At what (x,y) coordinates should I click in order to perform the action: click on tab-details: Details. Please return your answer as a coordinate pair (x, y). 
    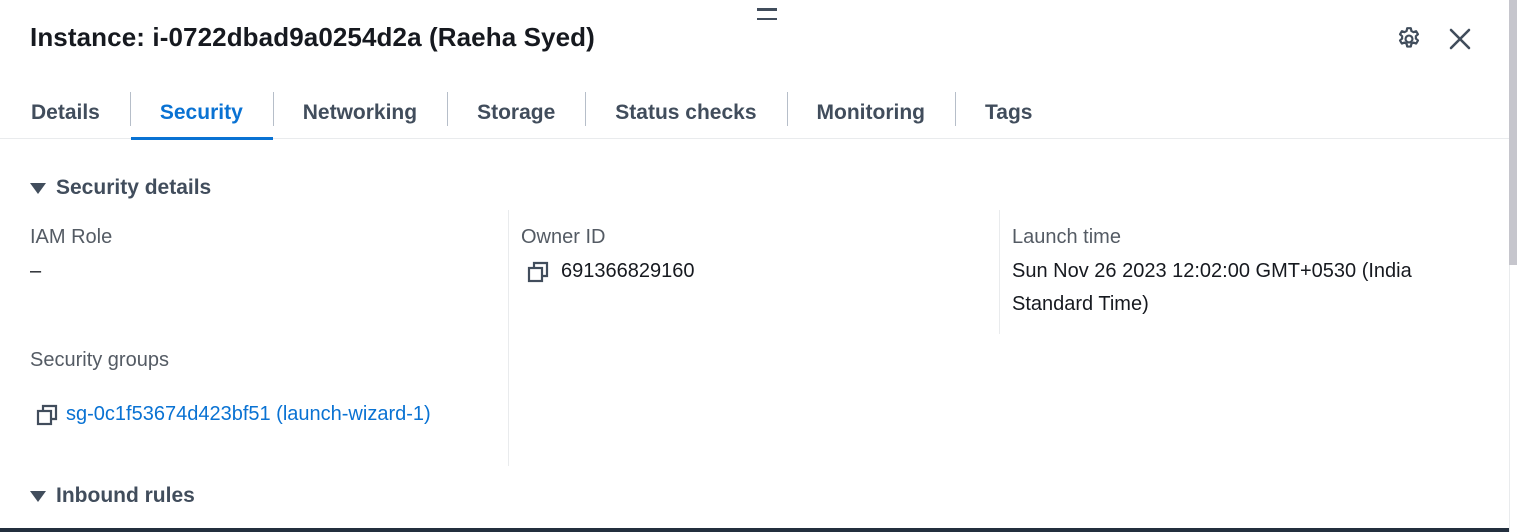
    Looking at the image, I should click on (65, 112).